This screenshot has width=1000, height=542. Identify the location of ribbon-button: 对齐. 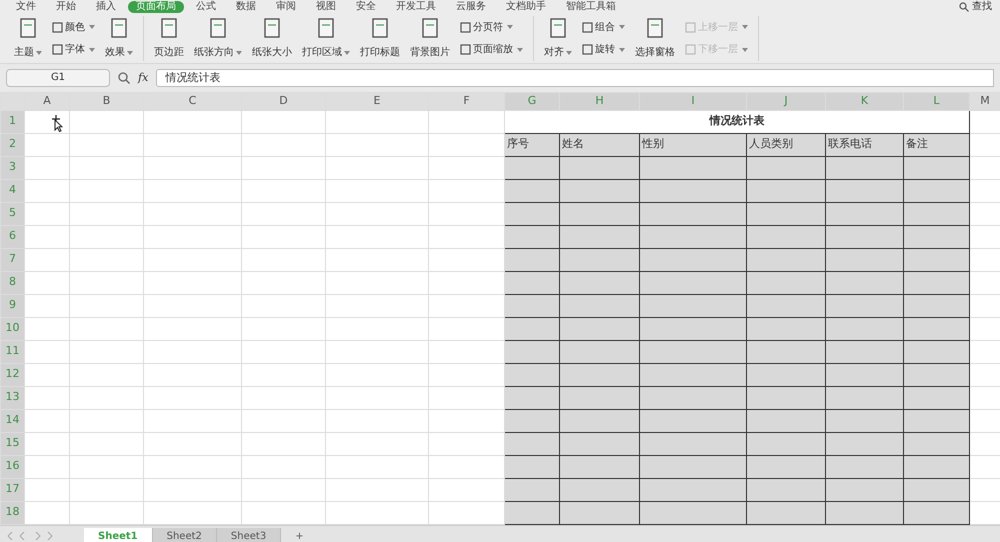
(558, 38).